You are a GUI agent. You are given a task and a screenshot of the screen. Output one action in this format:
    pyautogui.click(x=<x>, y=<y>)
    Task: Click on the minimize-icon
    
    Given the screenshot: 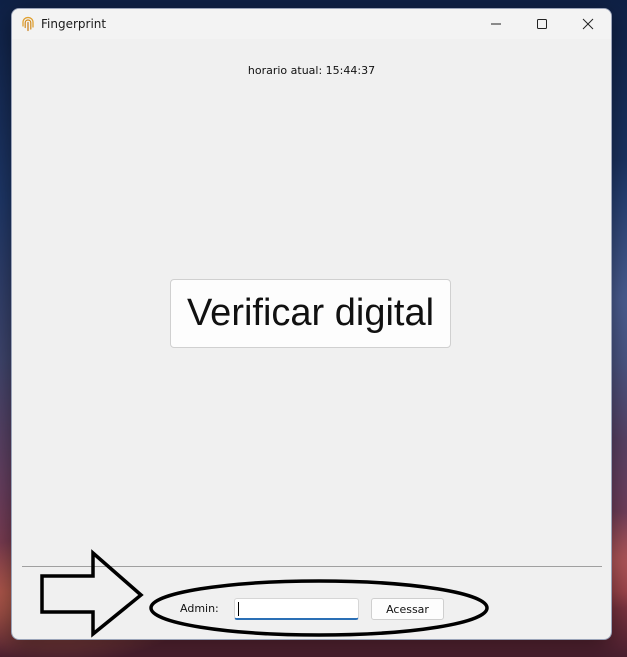 What is the action you would take?
    pyautogui.click(x=496, y=24)
    